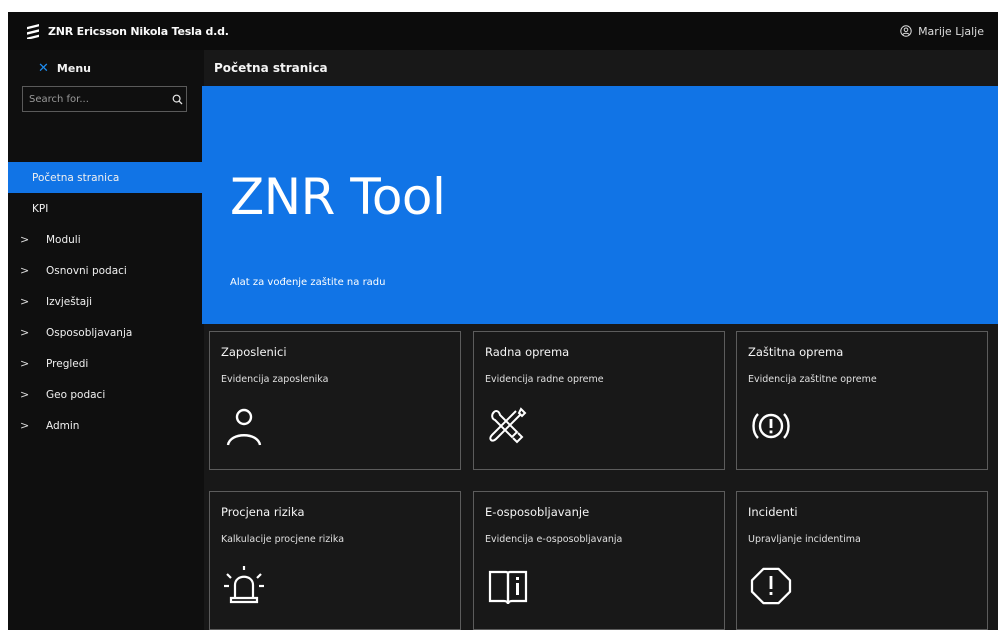 The height and width of the screenshot is (634, 998). I want to click on search-icon, so click(177, 99).